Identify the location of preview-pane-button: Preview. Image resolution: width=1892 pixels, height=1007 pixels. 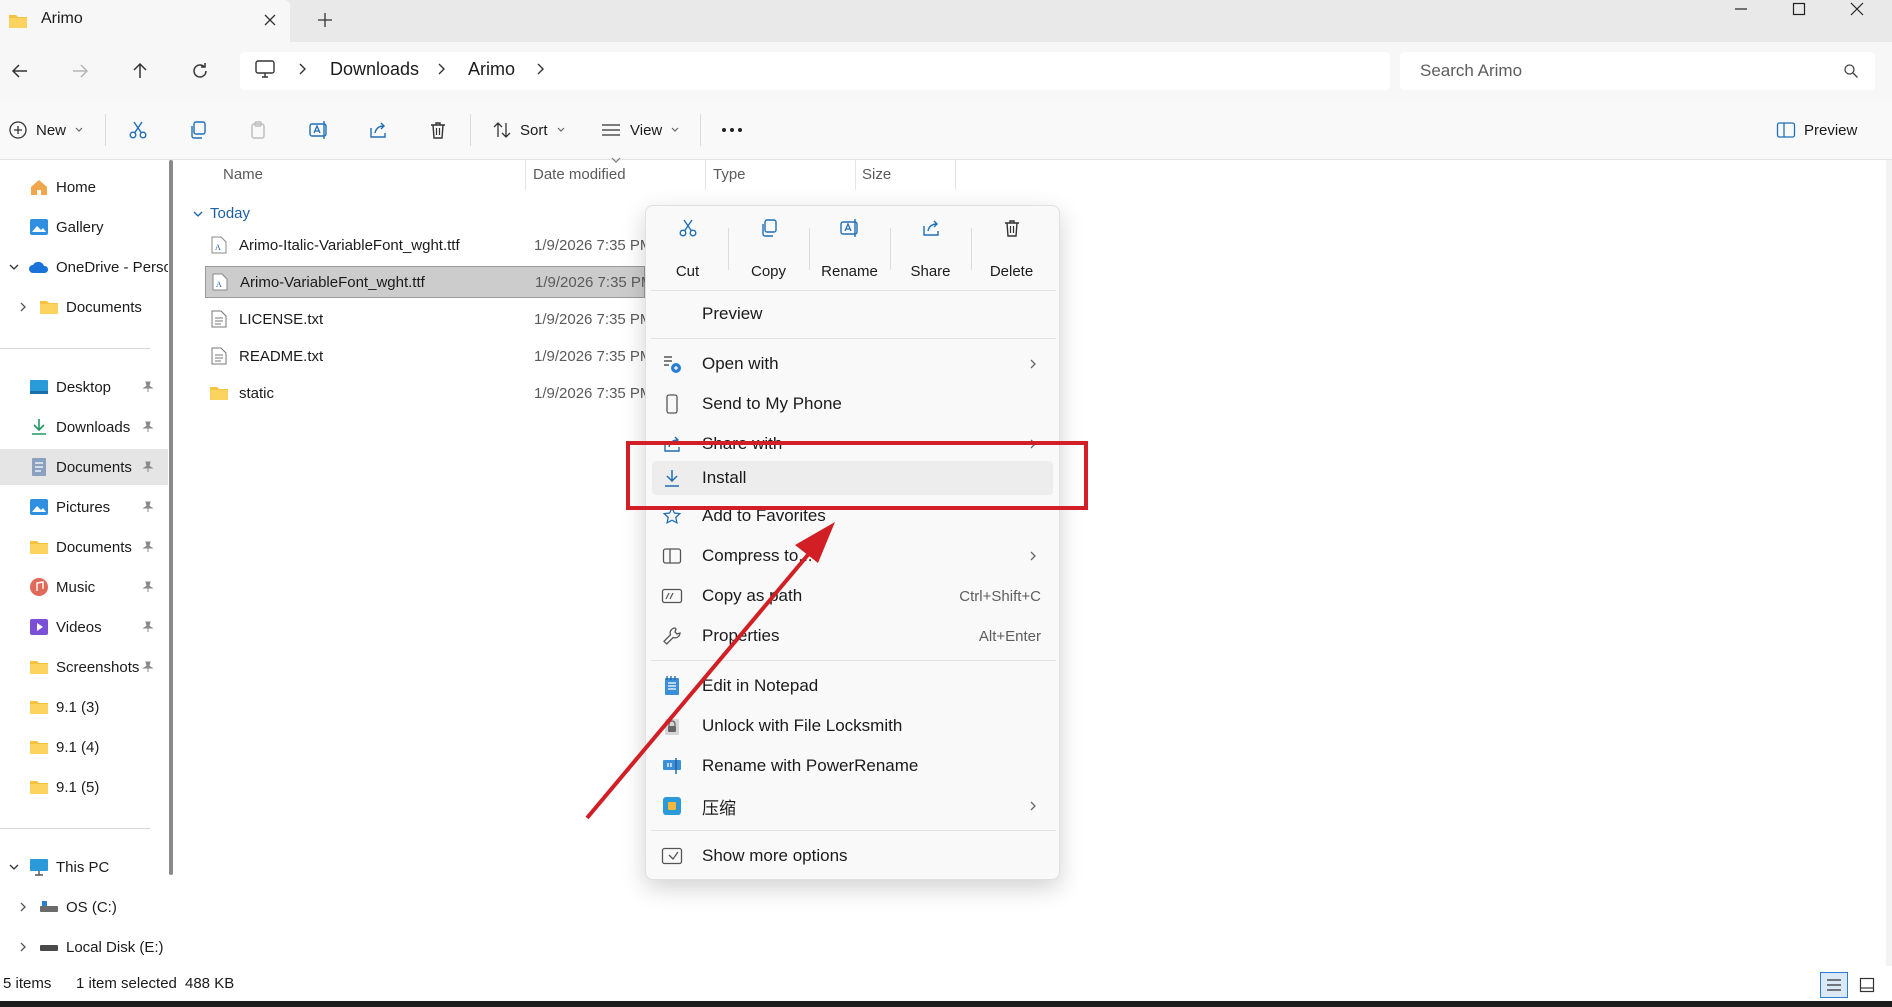
(1816, 130).